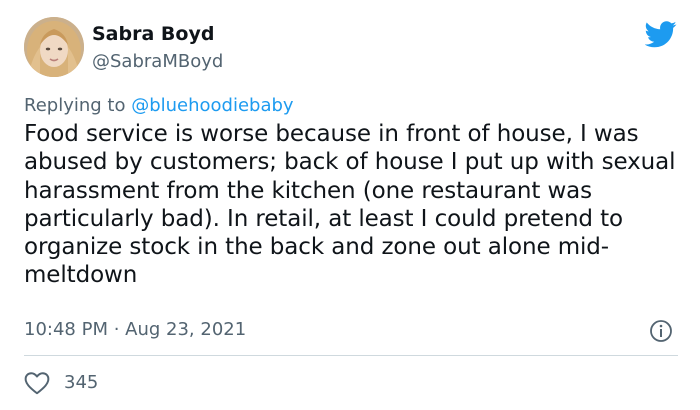 This screenshot has height=410, width=700. I want to click on display-name: Sabra Boyd, so click(153, 34).